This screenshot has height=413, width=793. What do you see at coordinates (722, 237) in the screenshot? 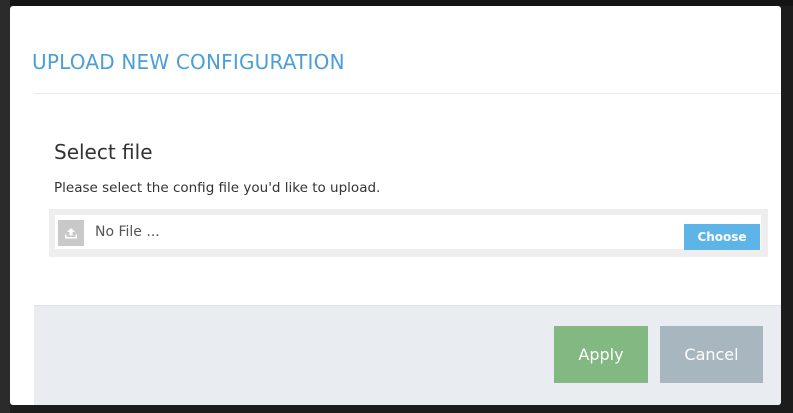
I see `choose-file-button: Choose` at bounding box center [722, 237].